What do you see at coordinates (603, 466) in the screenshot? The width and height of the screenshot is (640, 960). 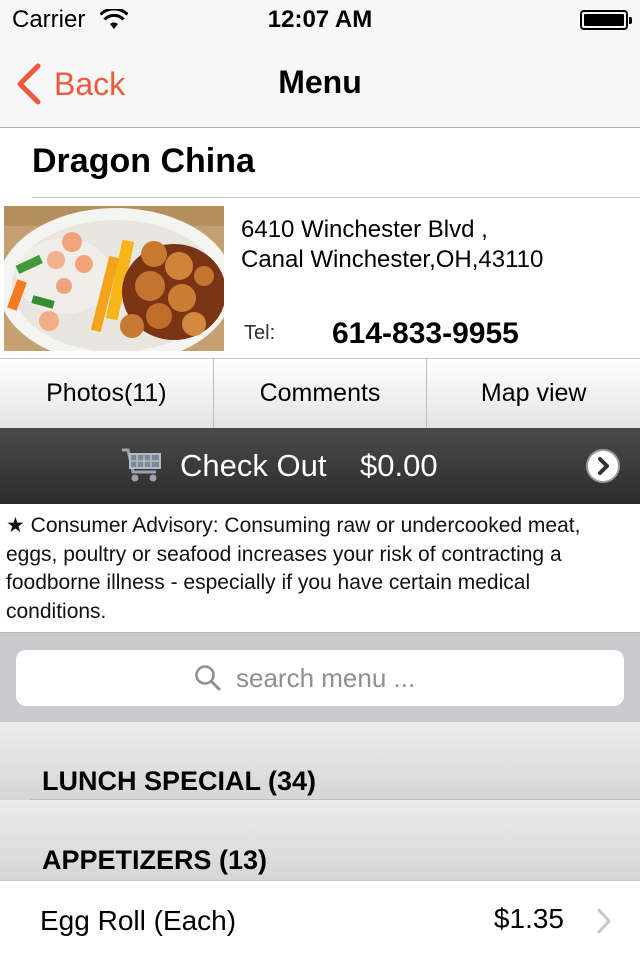 I see `chevron-right-circle-icon` at bounding box center [603, 466].